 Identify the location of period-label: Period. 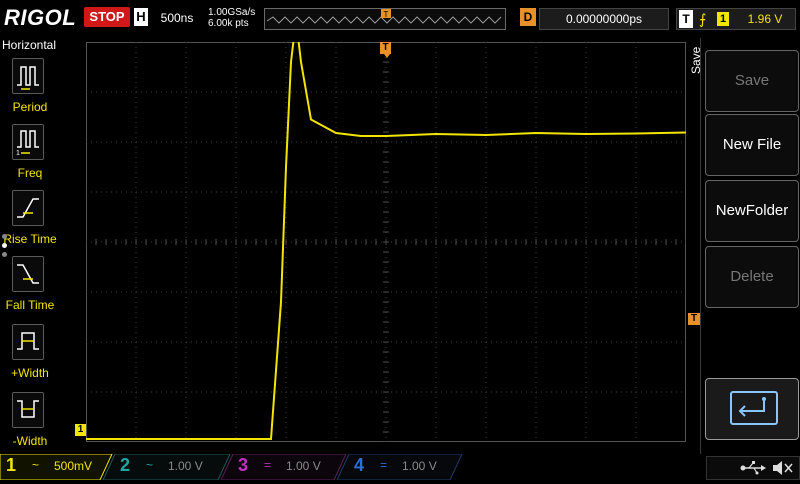
(30, 107).